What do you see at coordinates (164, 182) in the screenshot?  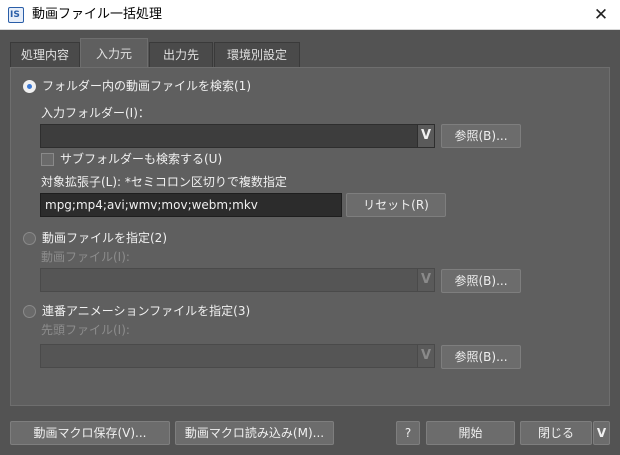 I see `extension-label: 対象拡張子(L): *セミコロン区切りで複数指定` at bounding box center [164, 182].